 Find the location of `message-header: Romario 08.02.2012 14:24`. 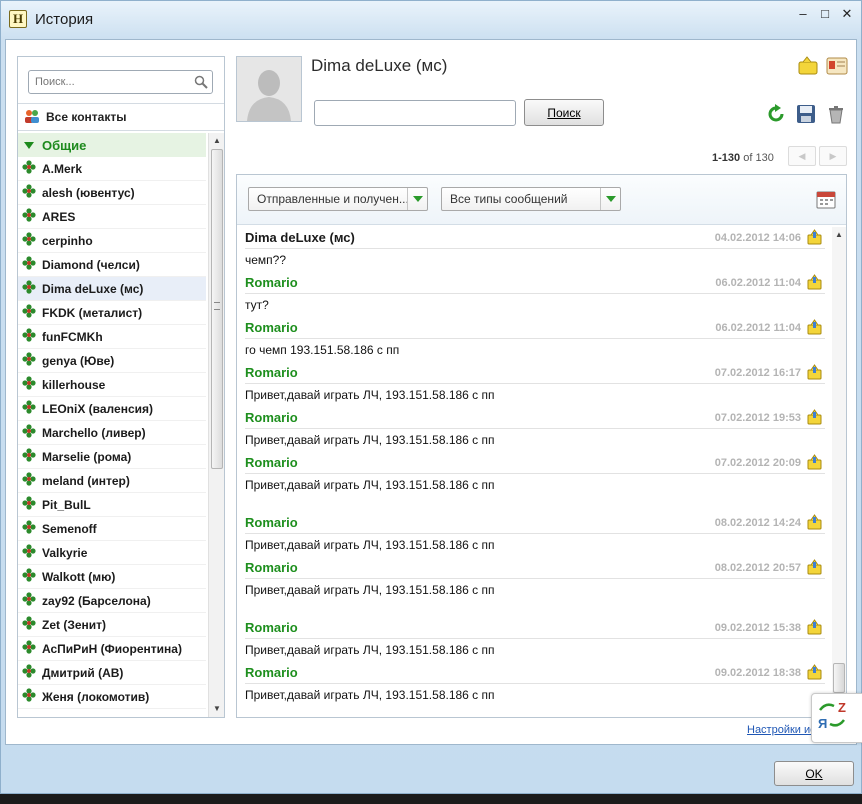

message-header: Romario 08.02.2012 14:24 is located at coordinates (535, 523).